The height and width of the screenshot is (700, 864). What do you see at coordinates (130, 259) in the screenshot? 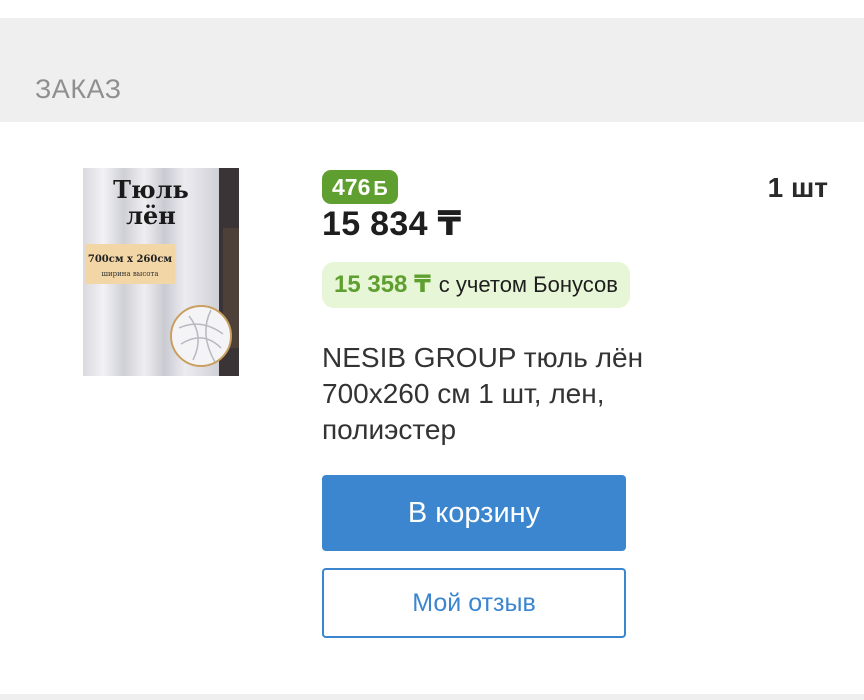
I see `image-size-label: 700см x 260см` at bounding box center [130, 259].